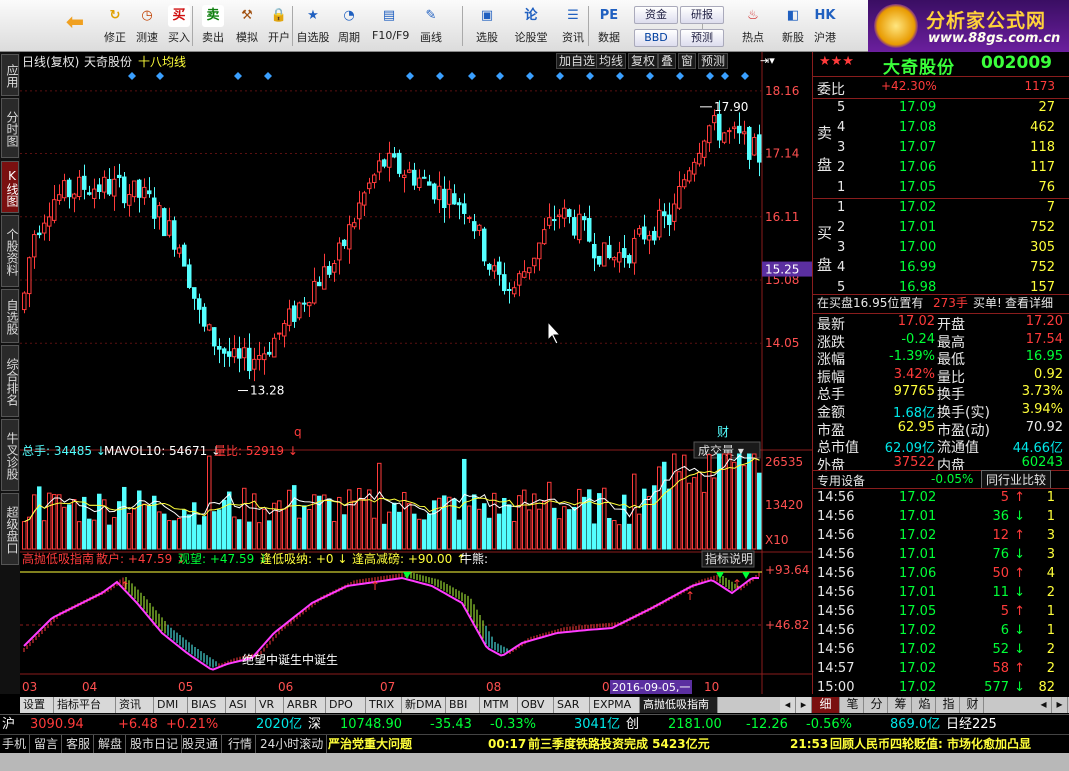  I want to click on clock-cycle-toolbar-button: ◔ 周期, so click(349, 26).